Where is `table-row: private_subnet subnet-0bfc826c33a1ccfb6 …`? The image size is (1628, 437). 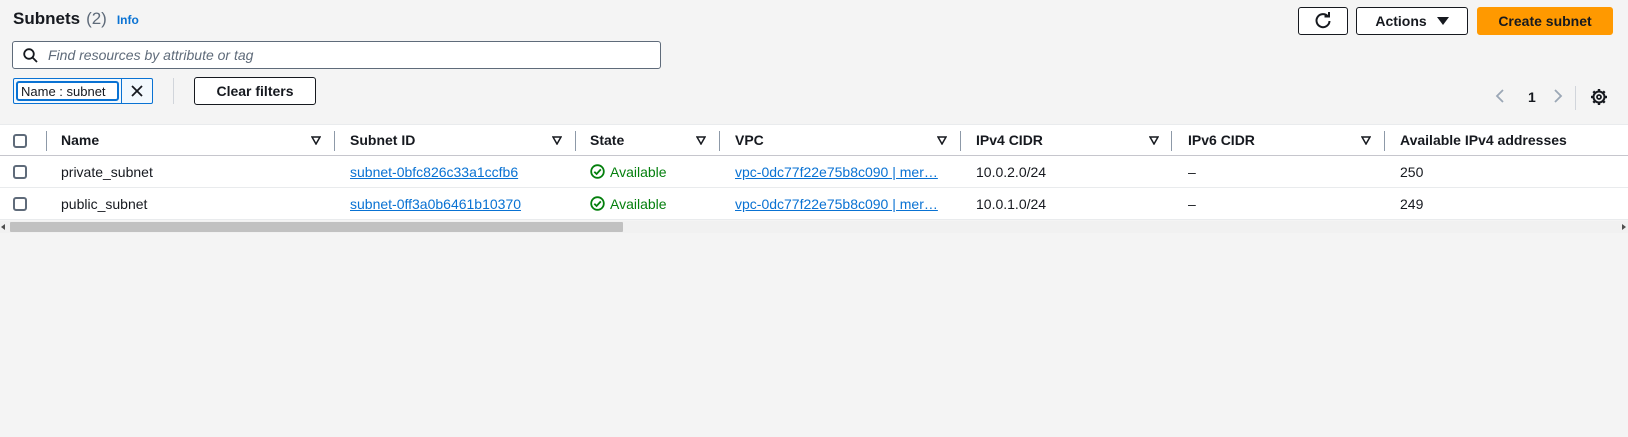
table-row: private_subnet subnet-0bfc826c33a1ccfb6 … is located at coordinates (814, 172).